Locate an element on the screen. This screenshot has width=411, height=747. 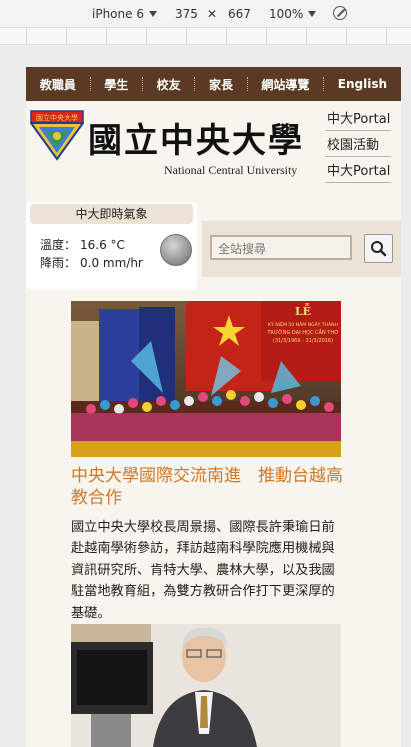
weather-title: 中大即時氣象 is located at coordinates (111, 214).